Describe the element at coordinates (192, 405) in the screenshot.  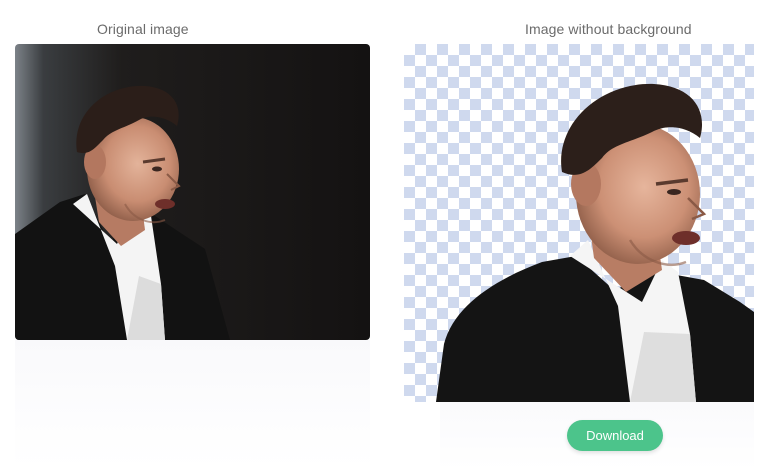
I see `original-panel-shadow` at that location.